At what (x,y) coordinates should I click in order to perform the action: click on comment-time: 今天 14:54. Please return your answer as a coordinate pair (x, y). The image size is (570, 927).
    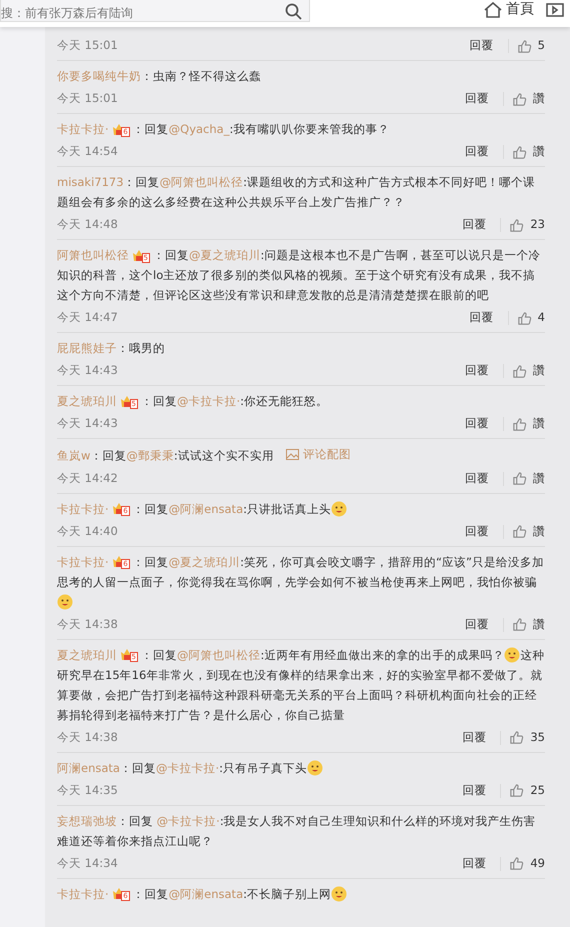
    Looking at the image, I should click on (87, 151).